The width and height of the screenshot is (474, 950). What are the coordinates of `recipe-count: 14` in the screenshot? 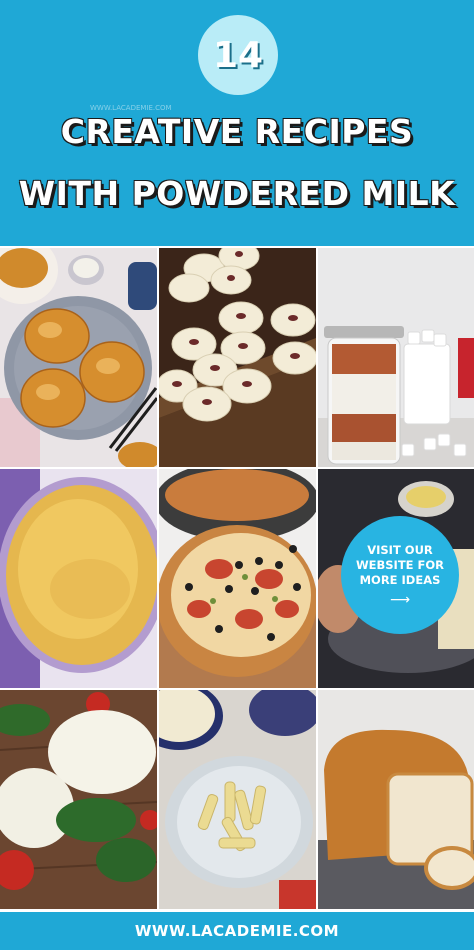 It's located at (238, 55).